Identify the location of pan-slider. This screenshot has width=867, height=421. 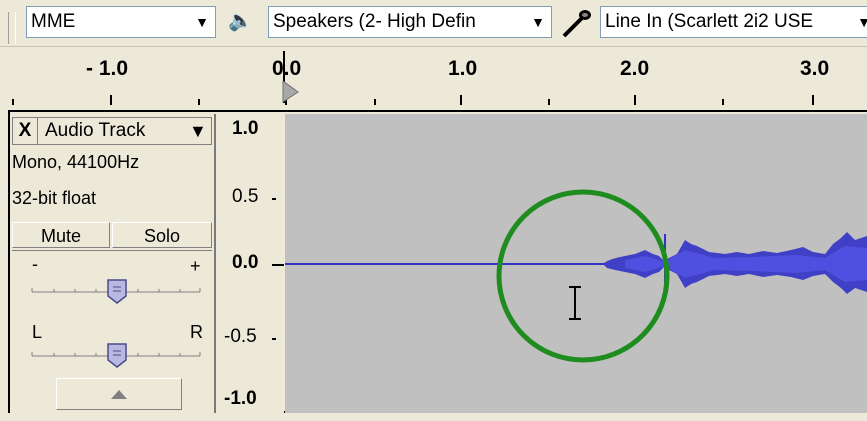
(116, 353).